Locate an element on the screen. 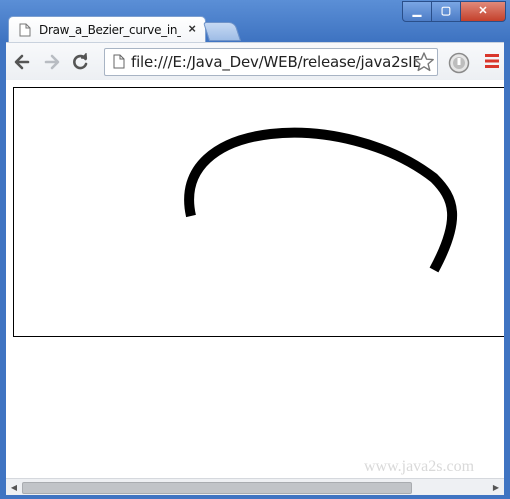 This screenshot has width=510, height=499. forward-button is located at coordinates (52, 62).